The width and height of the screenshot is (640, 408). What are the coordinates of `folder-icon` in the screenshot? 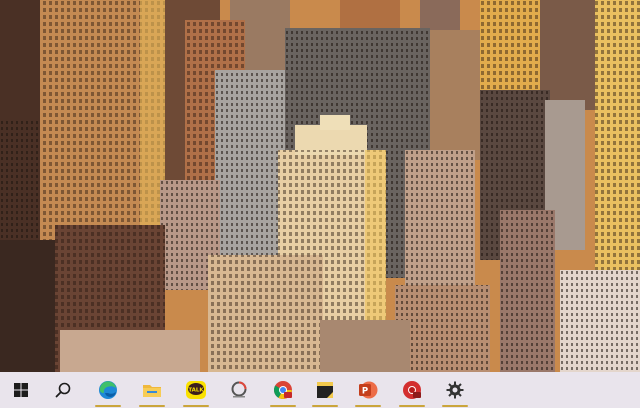 It's located at (152, 391).